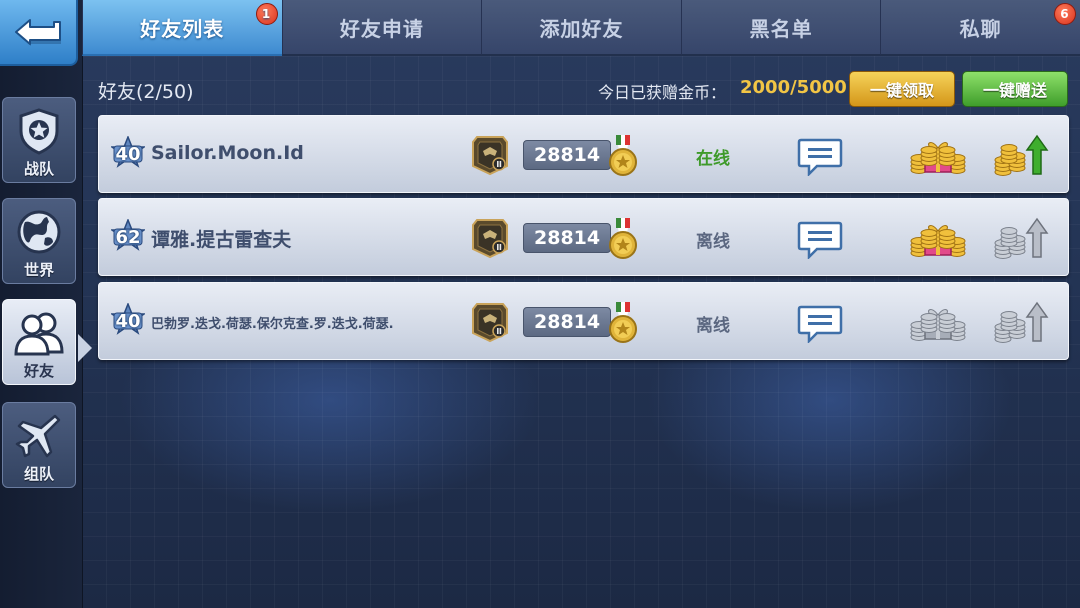 The width and height of the screenshot is (1080, 608). What do you see at coordinates (1015, 89) in the screenshot?
I see `send-all-button: 一键赠送` at bounding box center [1015, 89].